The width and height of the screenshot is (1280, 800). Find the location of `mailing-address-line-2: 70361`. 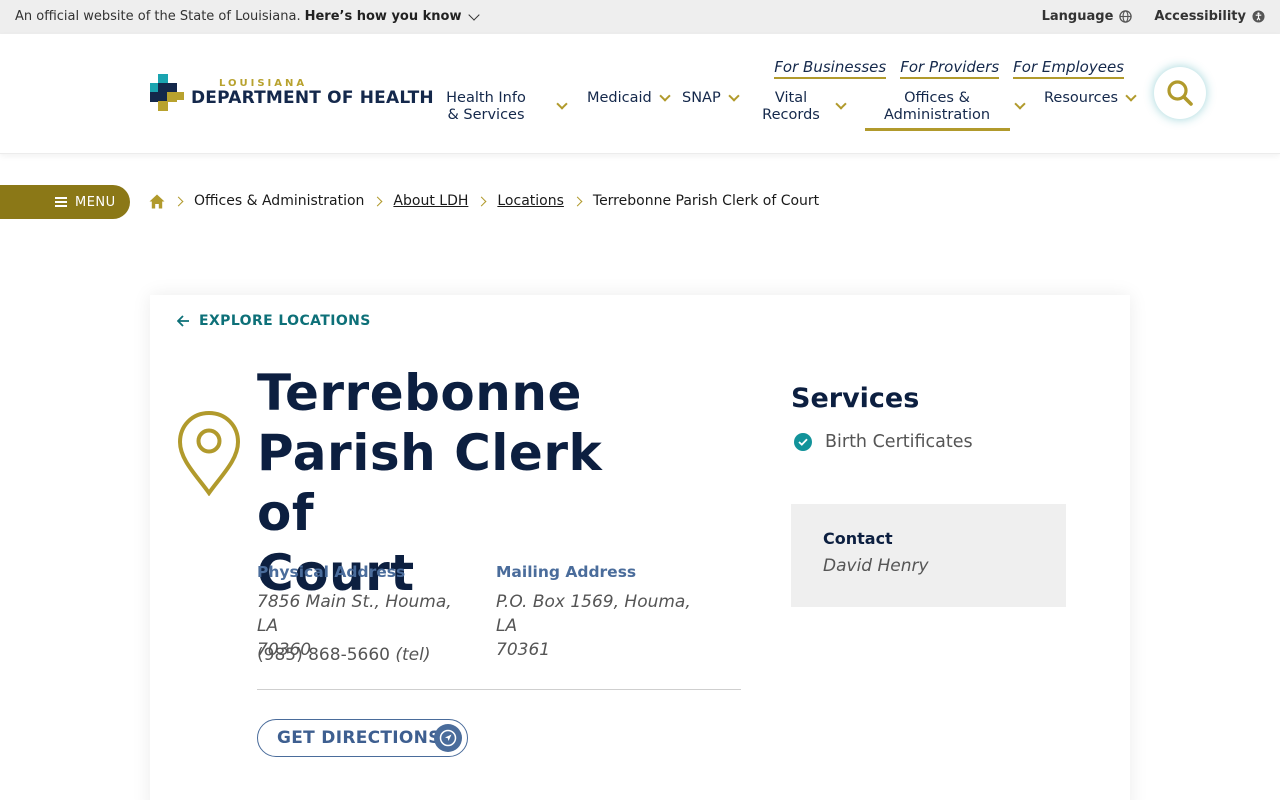

mailing-address-line-2: 70361 is located at coordinates (523, 650).